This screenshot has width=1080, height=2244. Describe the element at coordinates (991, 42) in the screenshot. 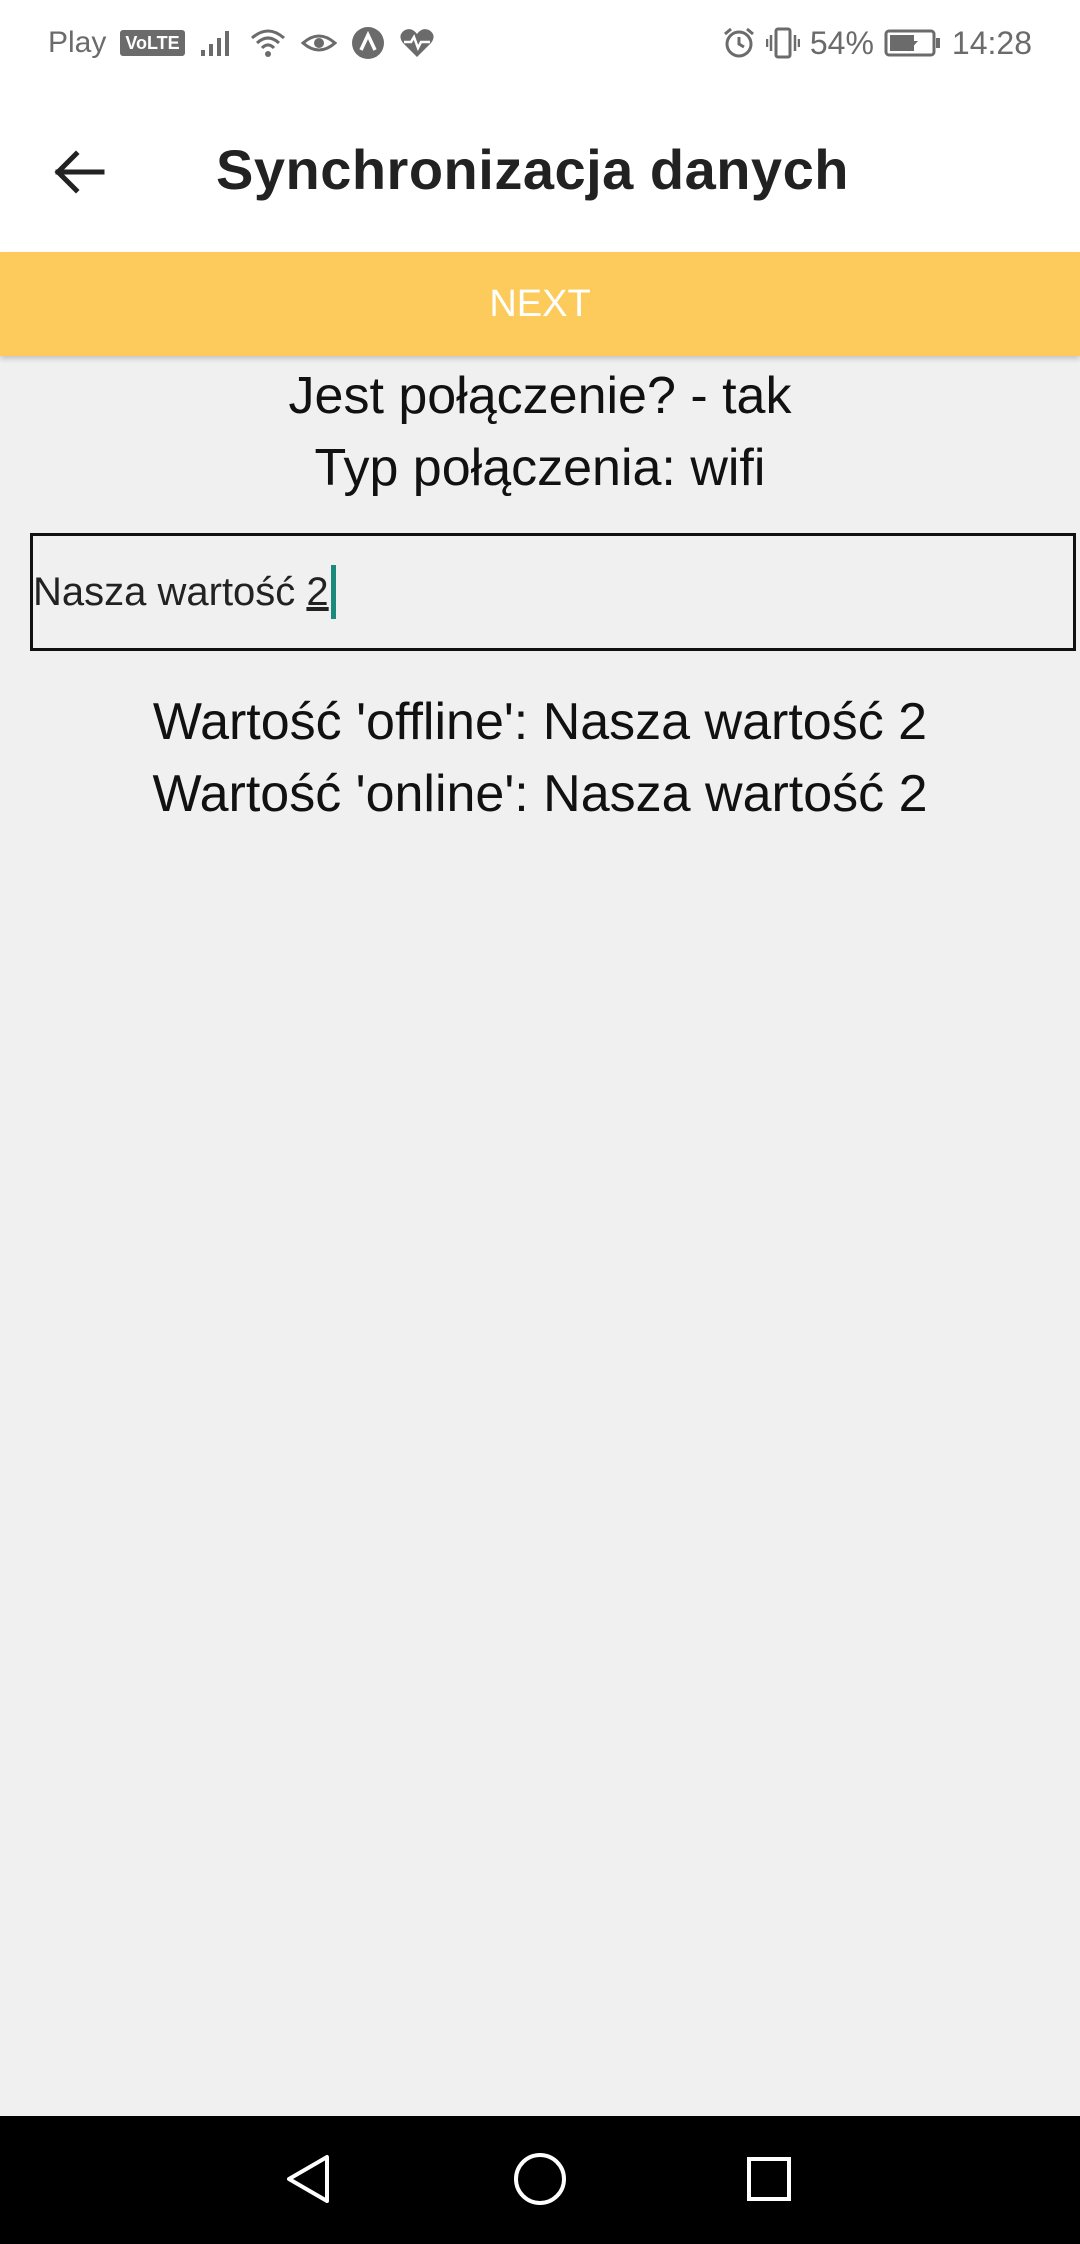

I see `clock: 14:28` at that location.